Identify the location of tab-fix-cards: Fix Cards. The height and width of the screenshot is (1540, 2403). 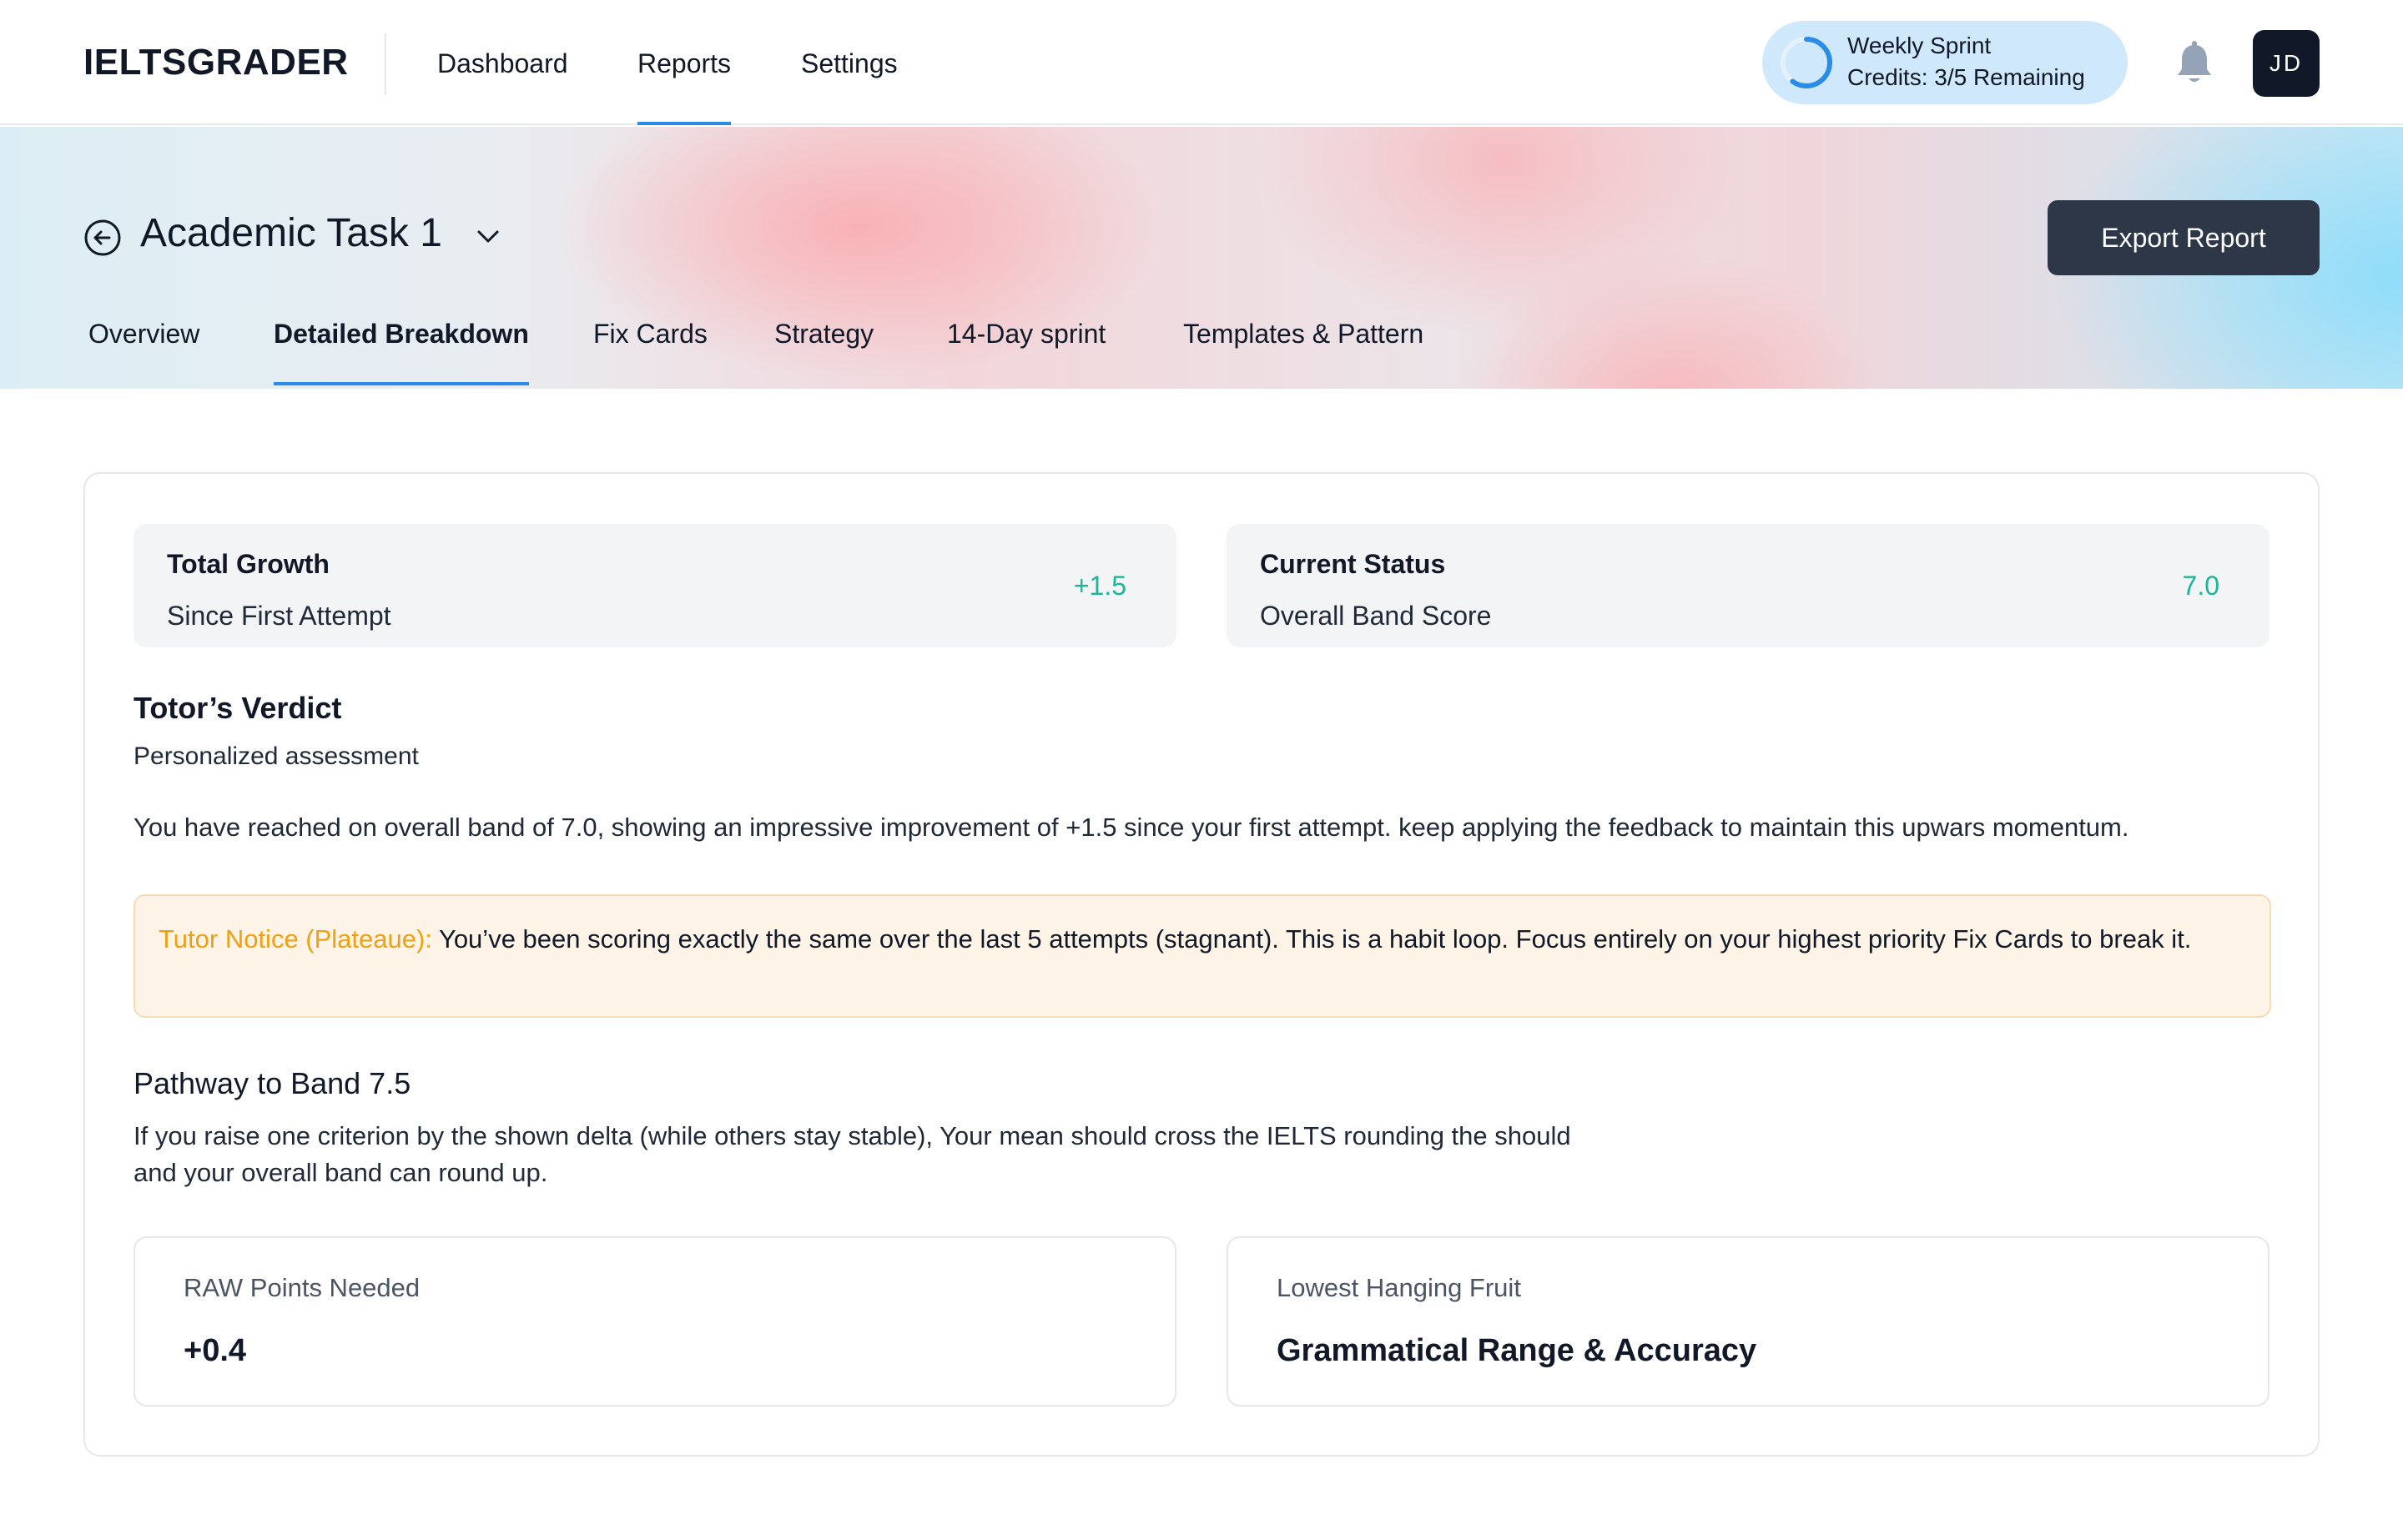
(650, 334).